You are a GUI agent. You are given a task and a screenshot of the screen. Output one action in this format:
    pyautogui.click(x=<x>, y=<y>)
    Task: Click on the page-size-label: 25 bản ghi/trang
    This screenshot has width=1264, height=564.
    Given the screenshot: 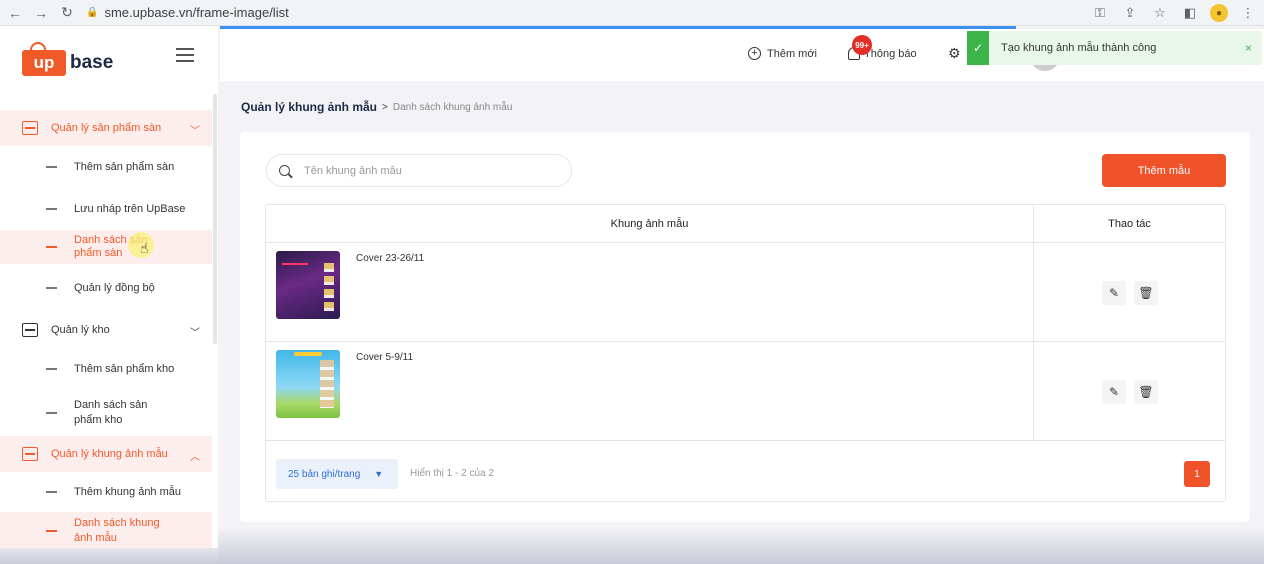 What is the action you would take?
    pyautogui.click(x=324, y=474)
    